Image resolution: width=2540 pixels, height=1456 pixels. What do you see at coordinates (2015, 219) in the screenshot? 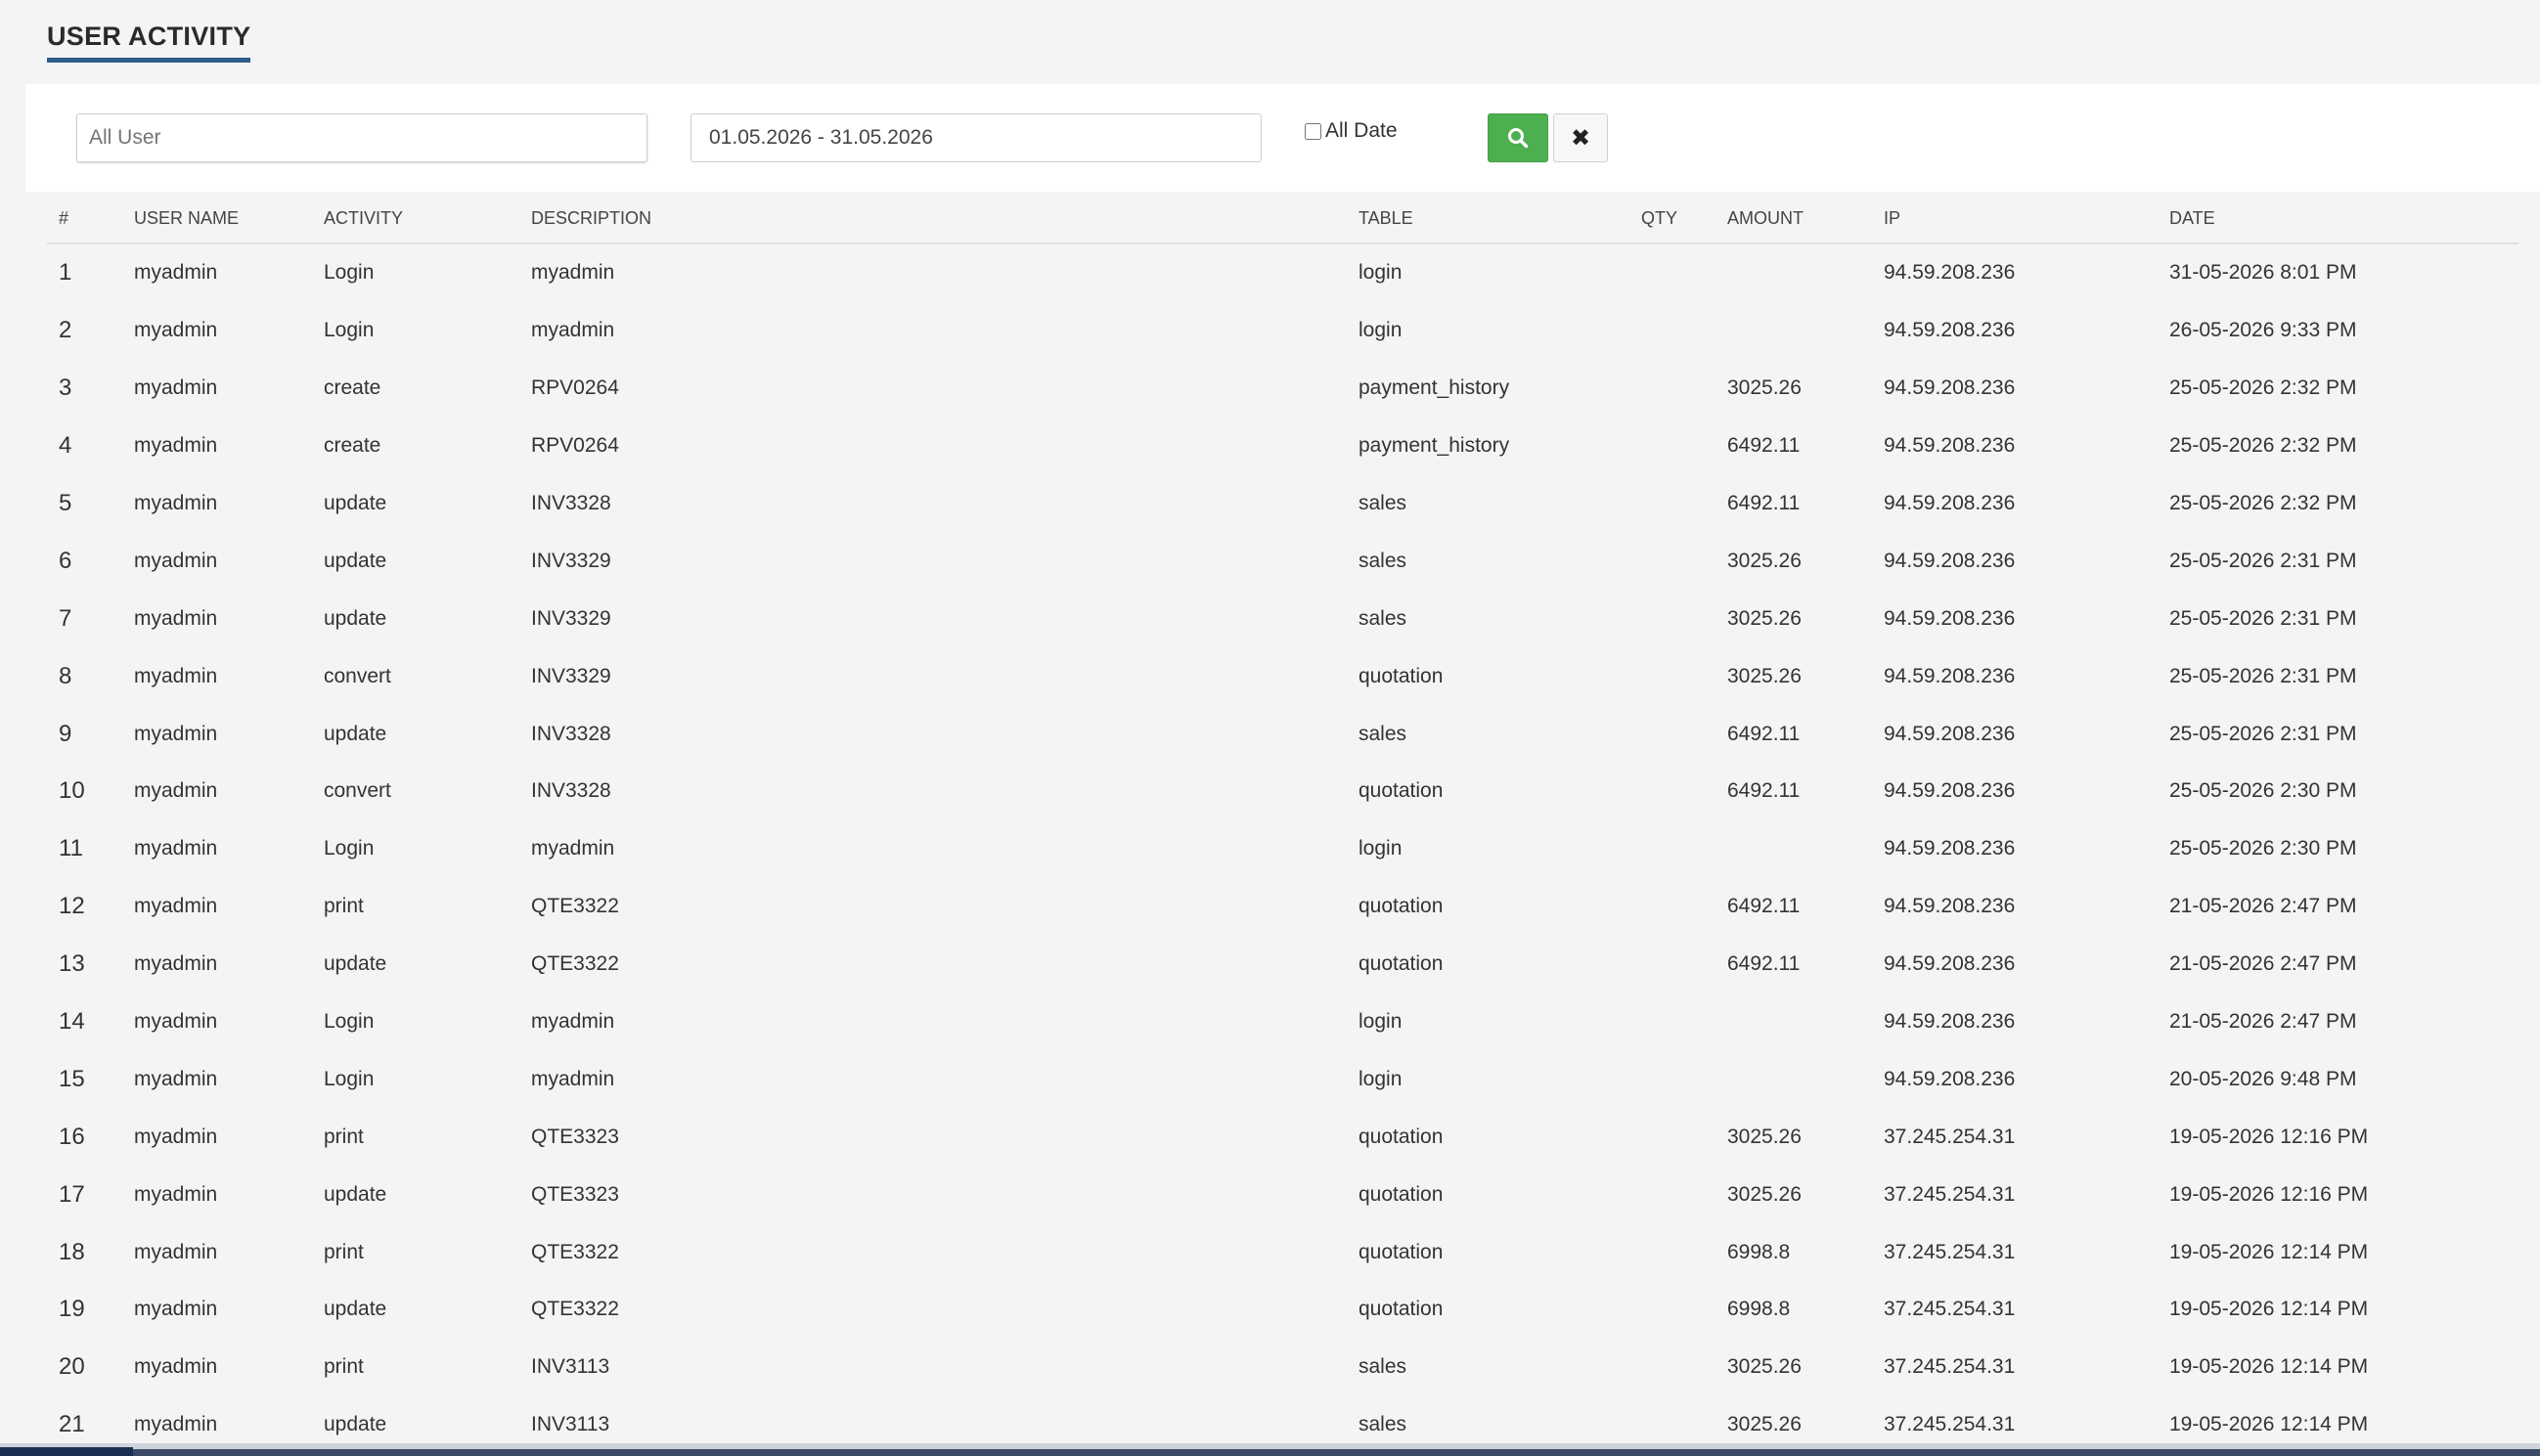
I see `column-header-ip: IP` at bounding box center [2015, 219].